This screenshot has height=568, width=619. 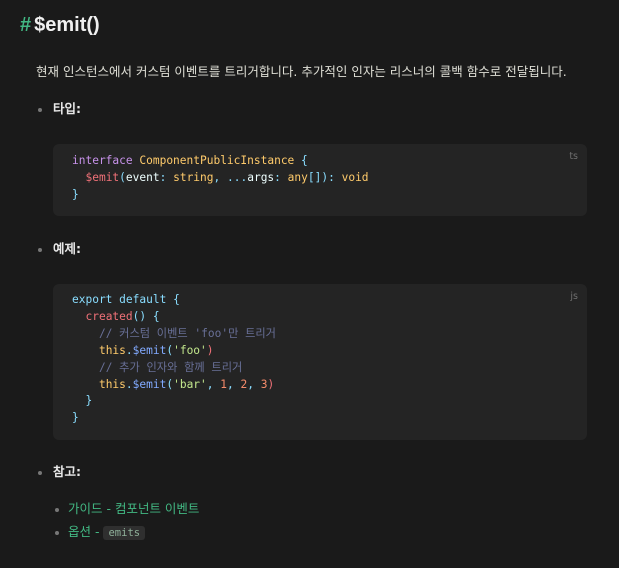 I want to click on code-lang-label: ts, so click(x=573, y=156).